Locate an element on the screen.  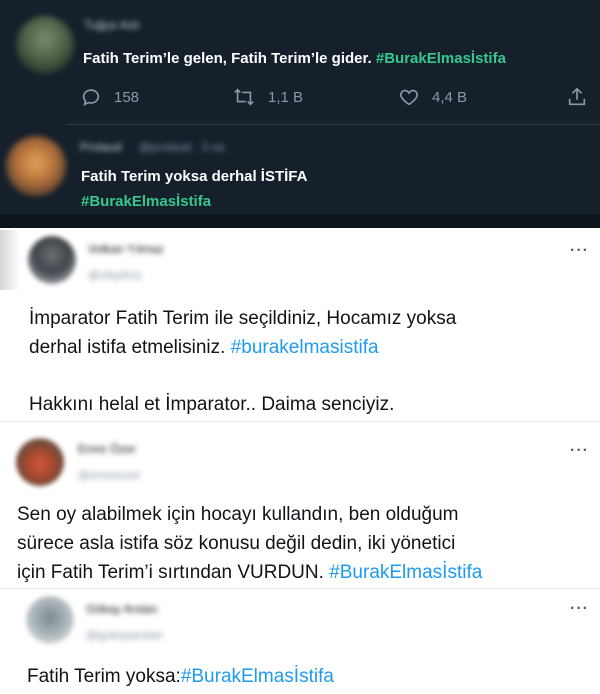
tweet-body: Fatih Terim yoksa derhal İSTİFA is located at coordinates (194, 176).